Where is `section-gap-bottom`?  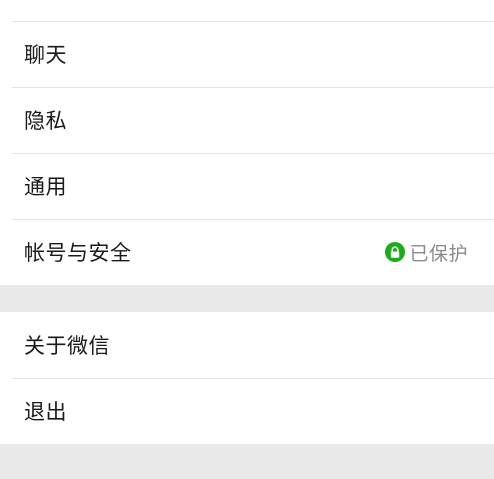
section-gap-bottom is located at coordinates (247, 459).